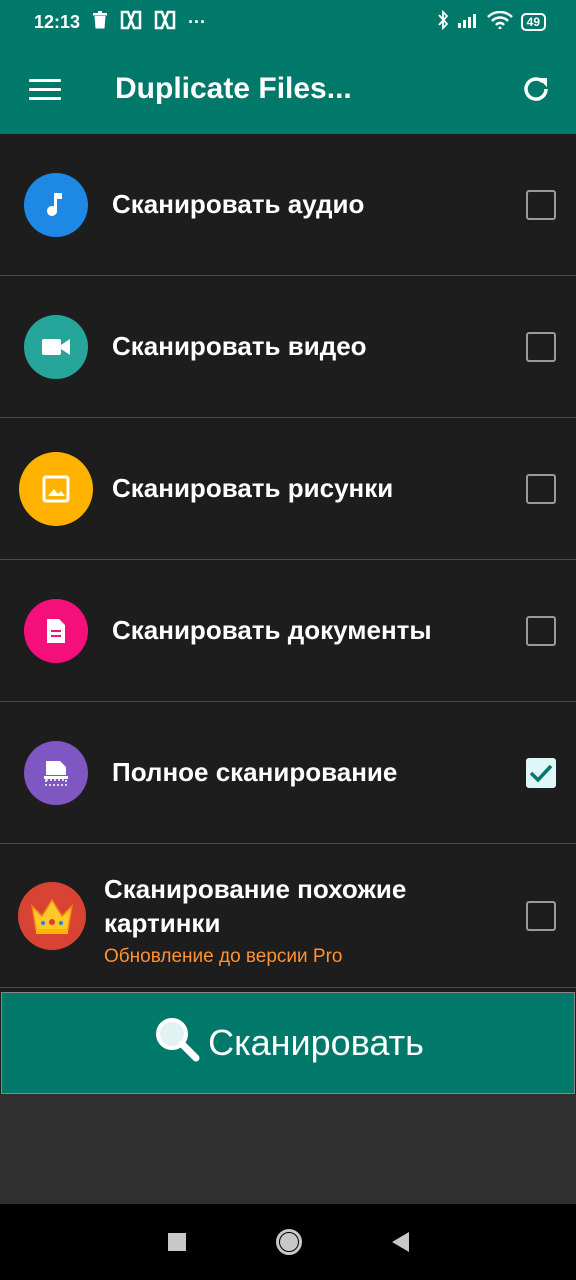  Describe the element at coordinates (400, 1242) in the screenshot. I see `back-button` at that location.